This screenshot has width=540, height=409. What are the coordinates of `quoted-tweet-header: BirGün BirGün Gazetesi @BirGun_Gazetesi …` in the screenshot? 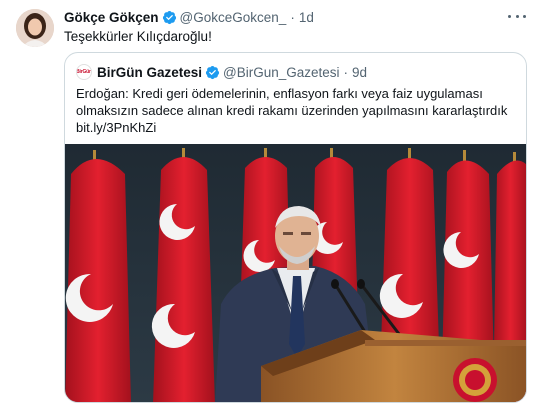 It's located at (221, 72).